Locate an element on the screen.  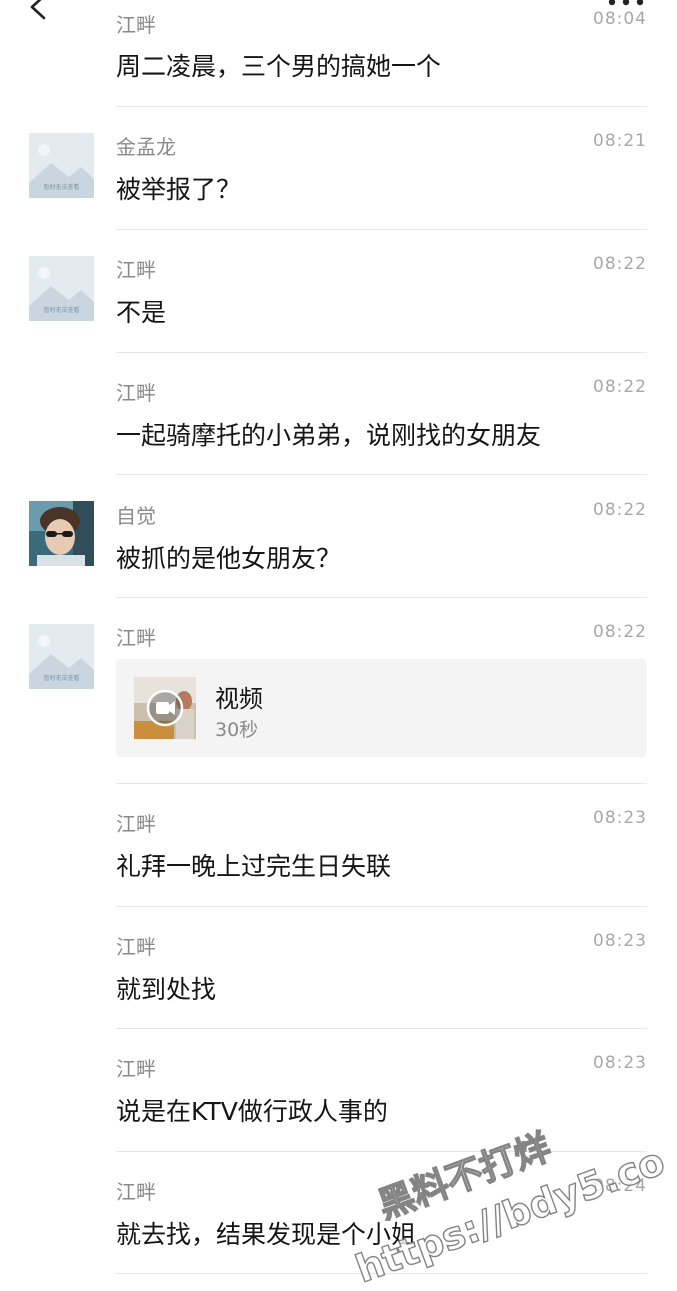
message-time: 08:24 is located at coordinates (620, 1186).